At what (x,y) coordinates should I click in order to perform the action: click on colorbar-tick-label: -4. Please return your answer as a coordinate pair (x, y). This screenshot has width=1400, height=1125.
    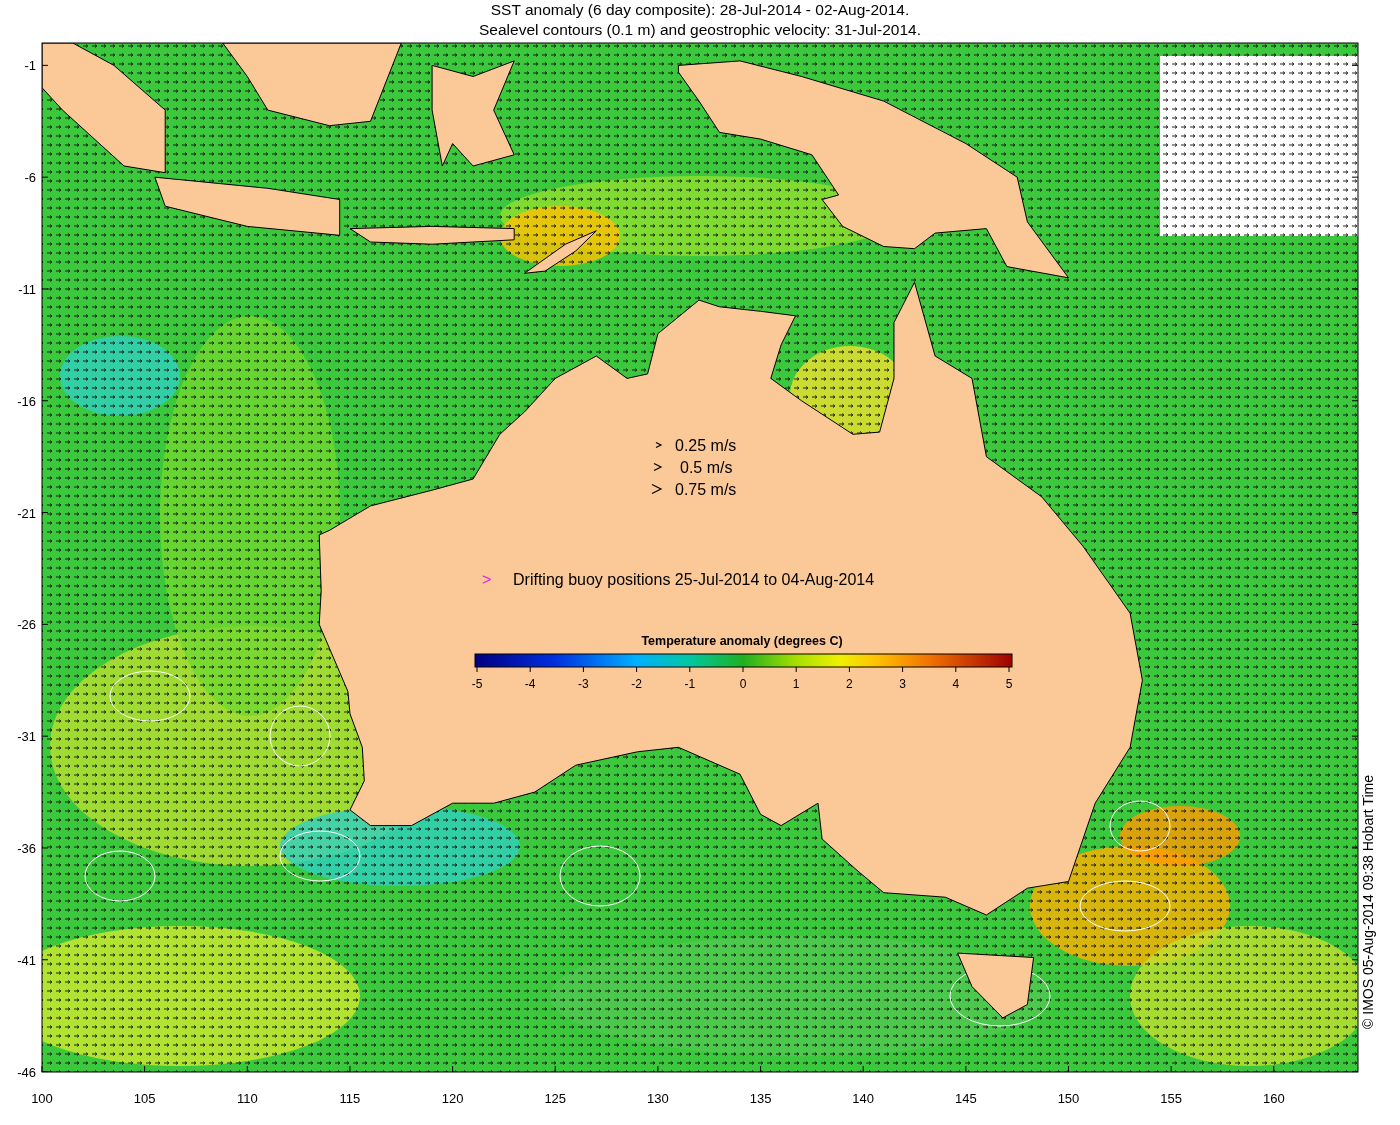
    Looking at the image, I should click on (530, 684).